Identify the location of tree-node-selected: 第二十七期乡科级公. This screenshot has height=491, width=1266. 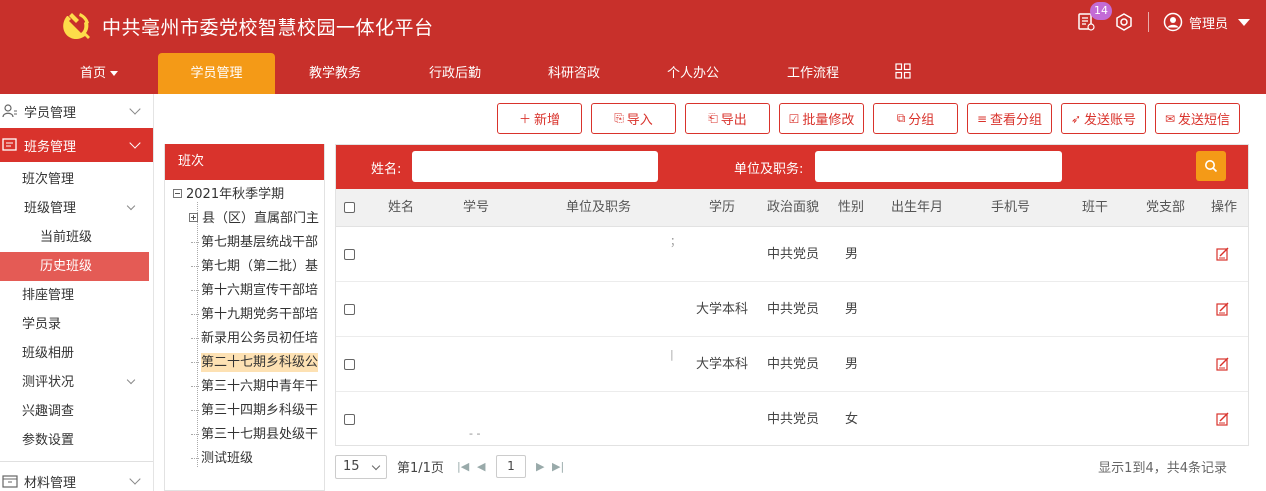
(255, 363).